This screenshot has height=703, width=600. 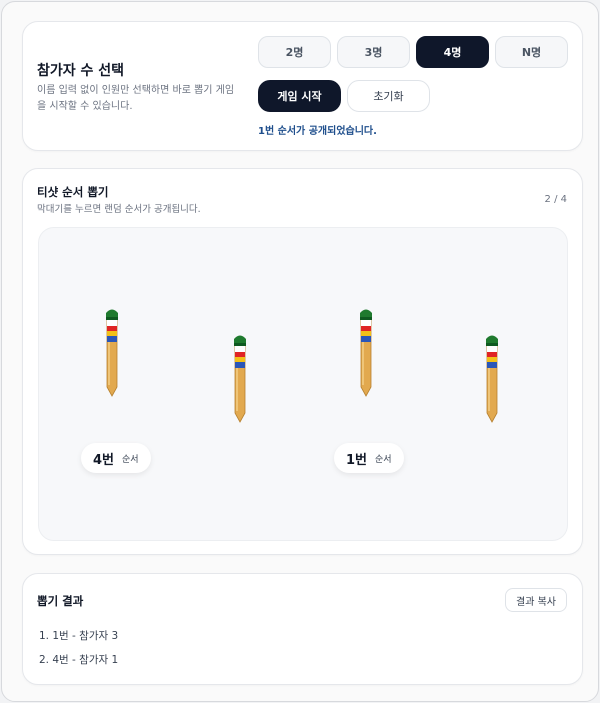 I want to click on result-item: 2. 4번 - 참가자 1, so click(x=79, y=660).